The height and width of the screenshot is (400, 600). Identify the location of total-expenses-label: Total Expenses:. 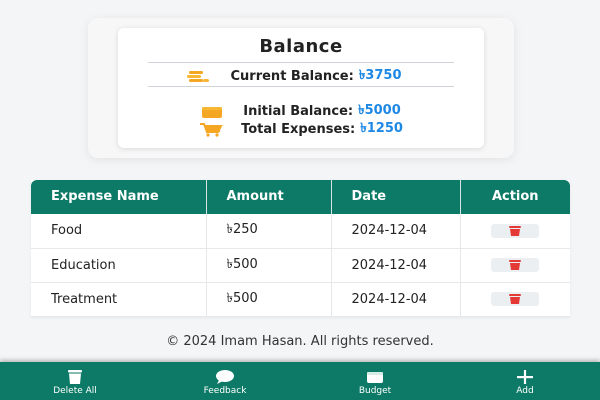
(298, 129).